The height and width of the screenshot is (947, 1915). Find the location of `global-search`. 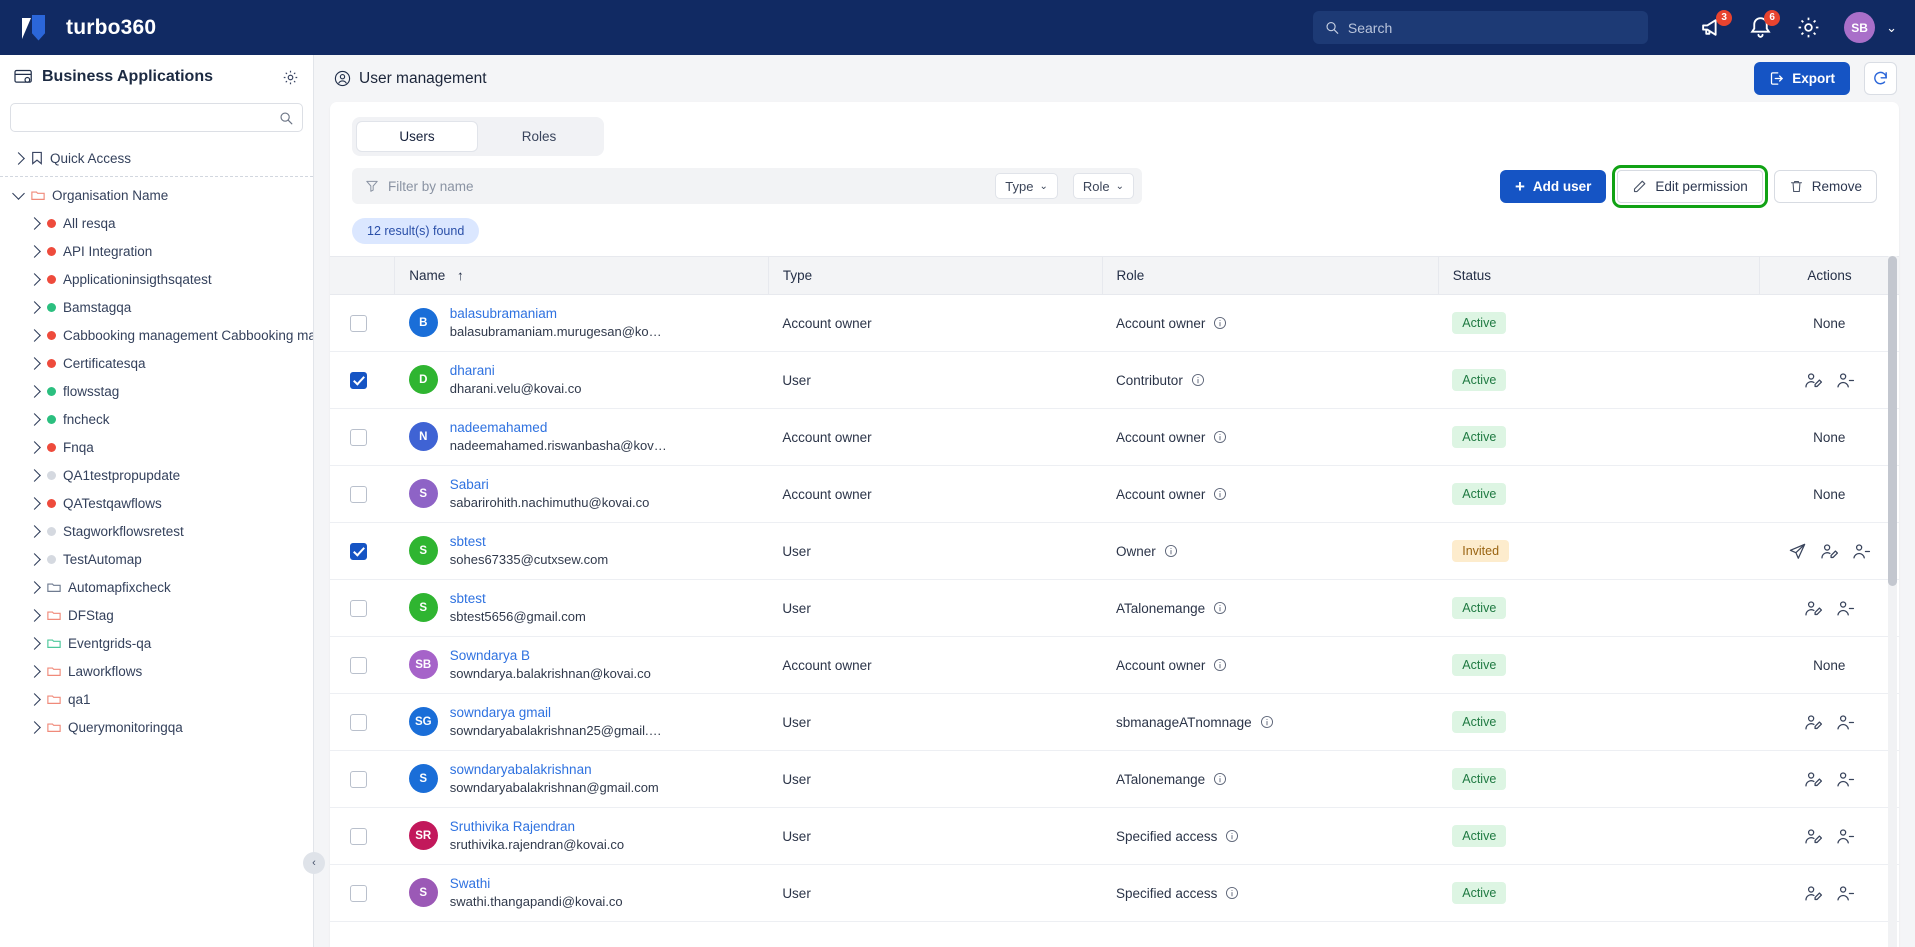

global-search is located at coordinates (1480, 27).